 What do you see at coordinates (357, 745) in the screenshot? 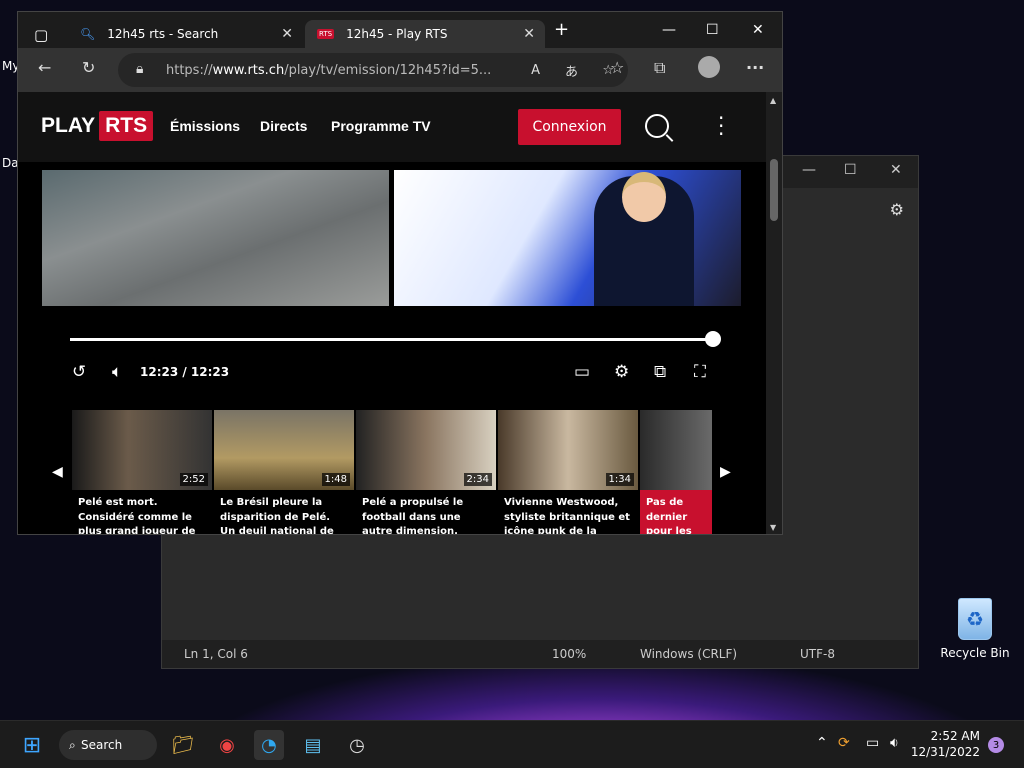
I see `clock-app-icon: ◷` at bounding box center [357, 745].